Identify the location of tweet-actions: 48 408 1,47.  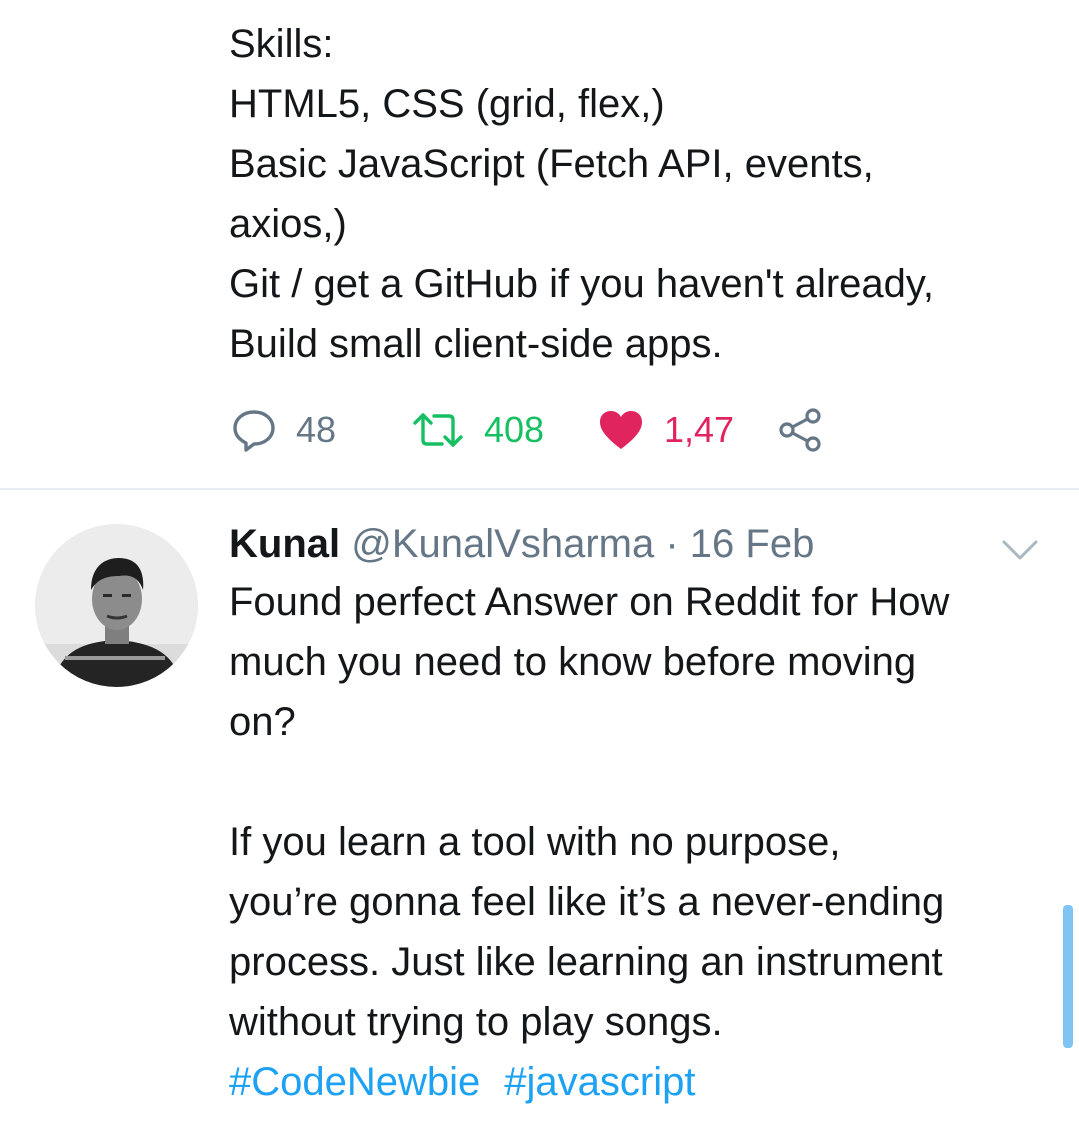
(542, 430).